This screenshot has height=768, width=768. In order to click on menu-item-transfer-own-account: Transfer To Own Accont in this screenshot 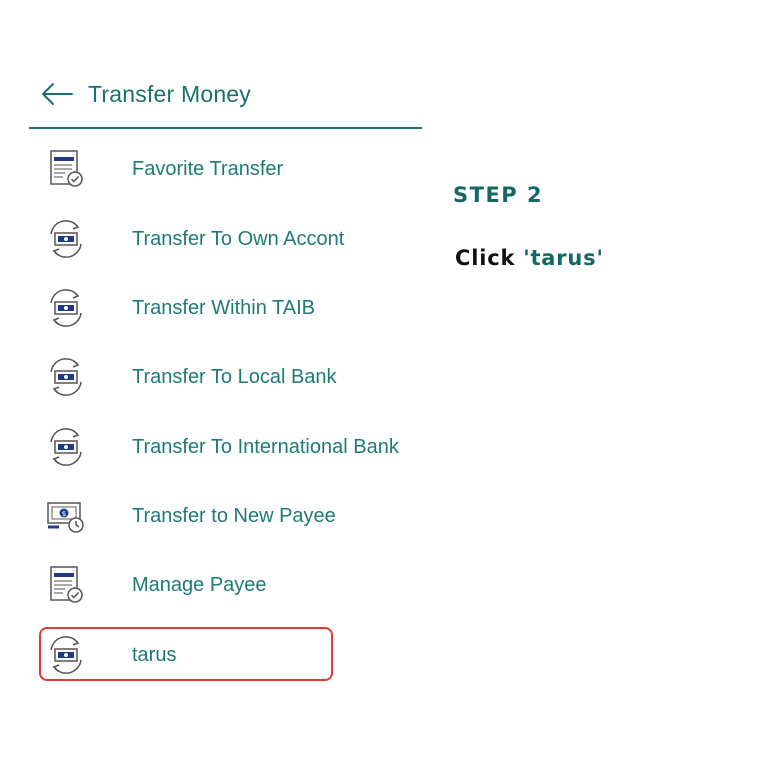, I will do `click(234, 239)`.